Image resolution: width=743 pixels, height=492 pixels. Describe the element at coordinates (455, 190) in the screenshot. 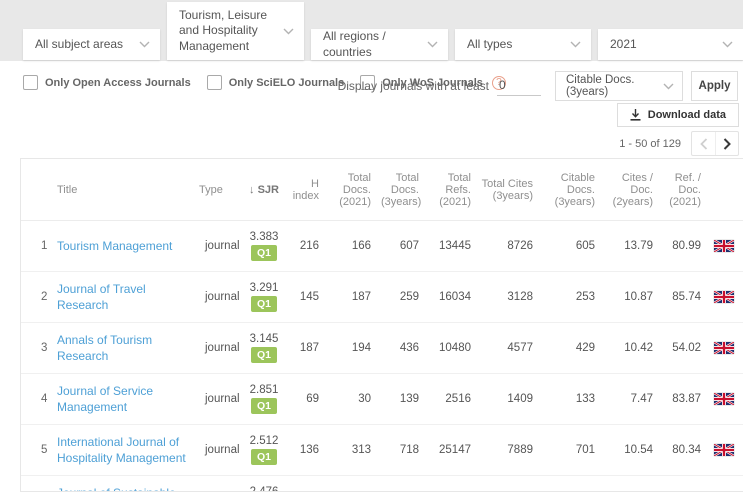

I see `column-header-total_refs_2021: Total Refs. (2021)` at that location.